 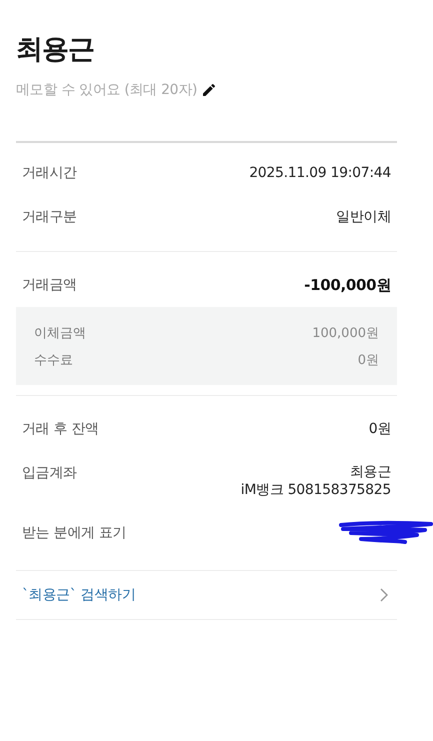 What do you see at coordinates (60, 333) in the screenshot?
I see `row-label: 이체금액` at bounding box center [60, 333].